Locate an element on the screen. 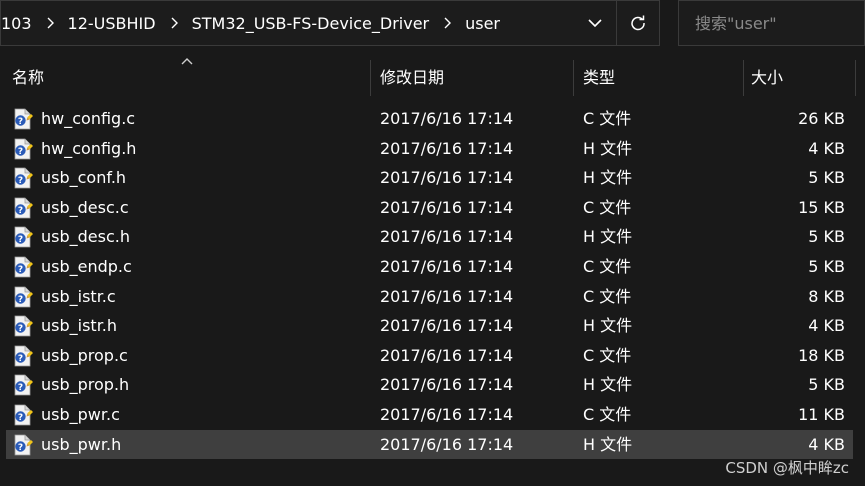  file-row: ? usb_pwr.h 2017/6/16 17:14 H 文件 4 KB is located at coordinates (432, 444).